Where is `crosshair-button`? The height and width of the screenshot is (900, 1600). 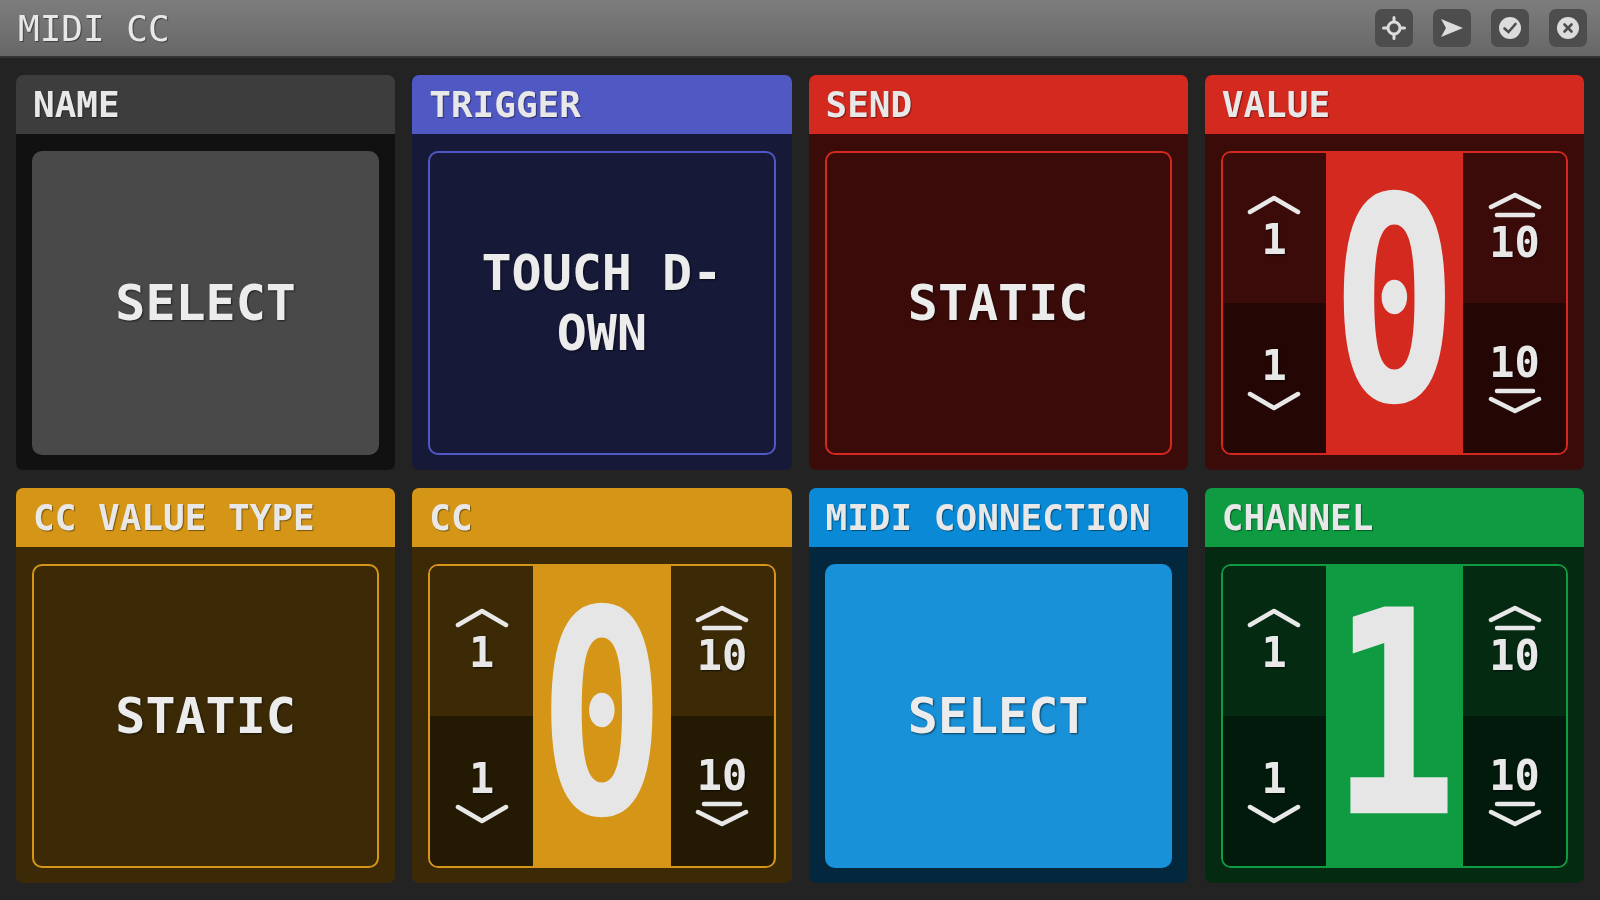
crosshair-button is located at coordinates (1394, 28).